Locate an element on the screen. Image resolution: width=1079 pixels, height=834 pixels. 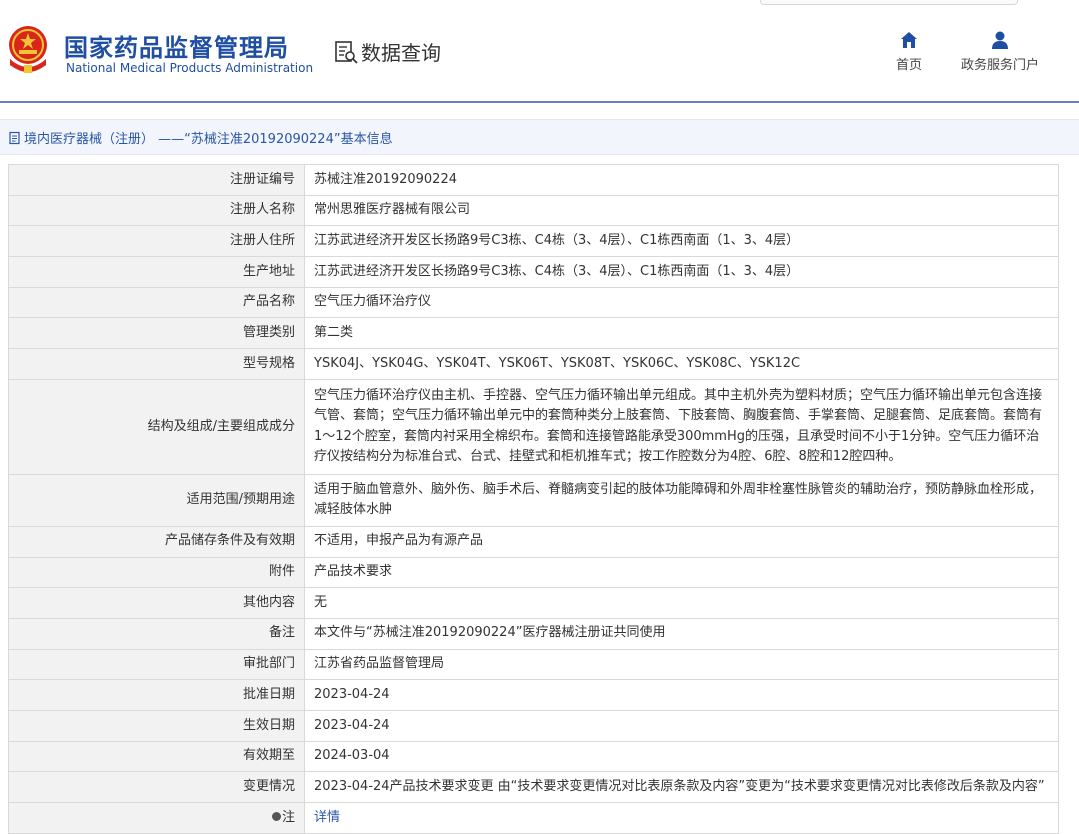
header-divider is located at coordinates (539, 102).